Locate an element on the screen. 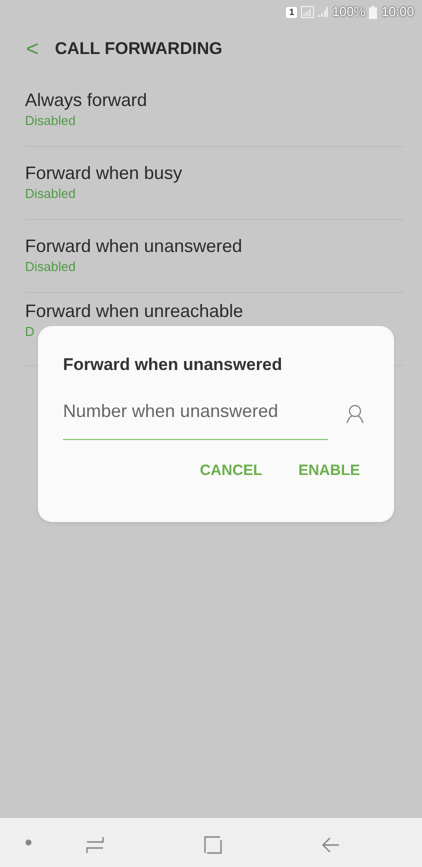  number-field: Number when unanswered is located at coordinates (195, 419).